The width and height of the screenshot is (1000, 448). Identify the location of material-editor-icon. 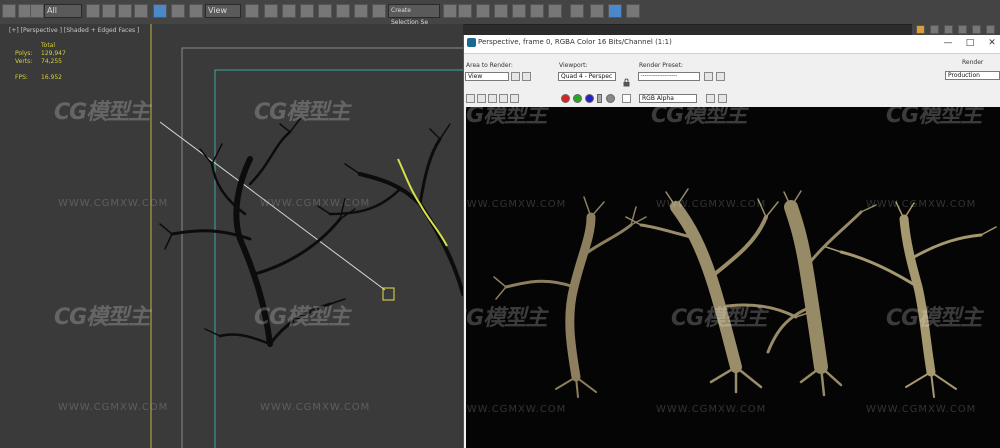
(577, 11).